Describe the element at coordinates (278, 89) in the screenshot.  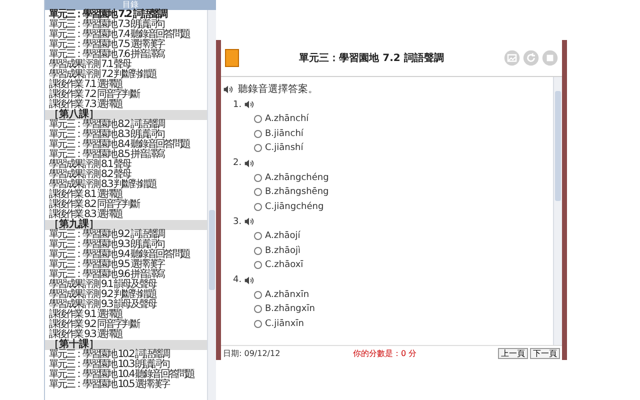
I see `instruction-text: 聽錄音選擇答案。` at that location.